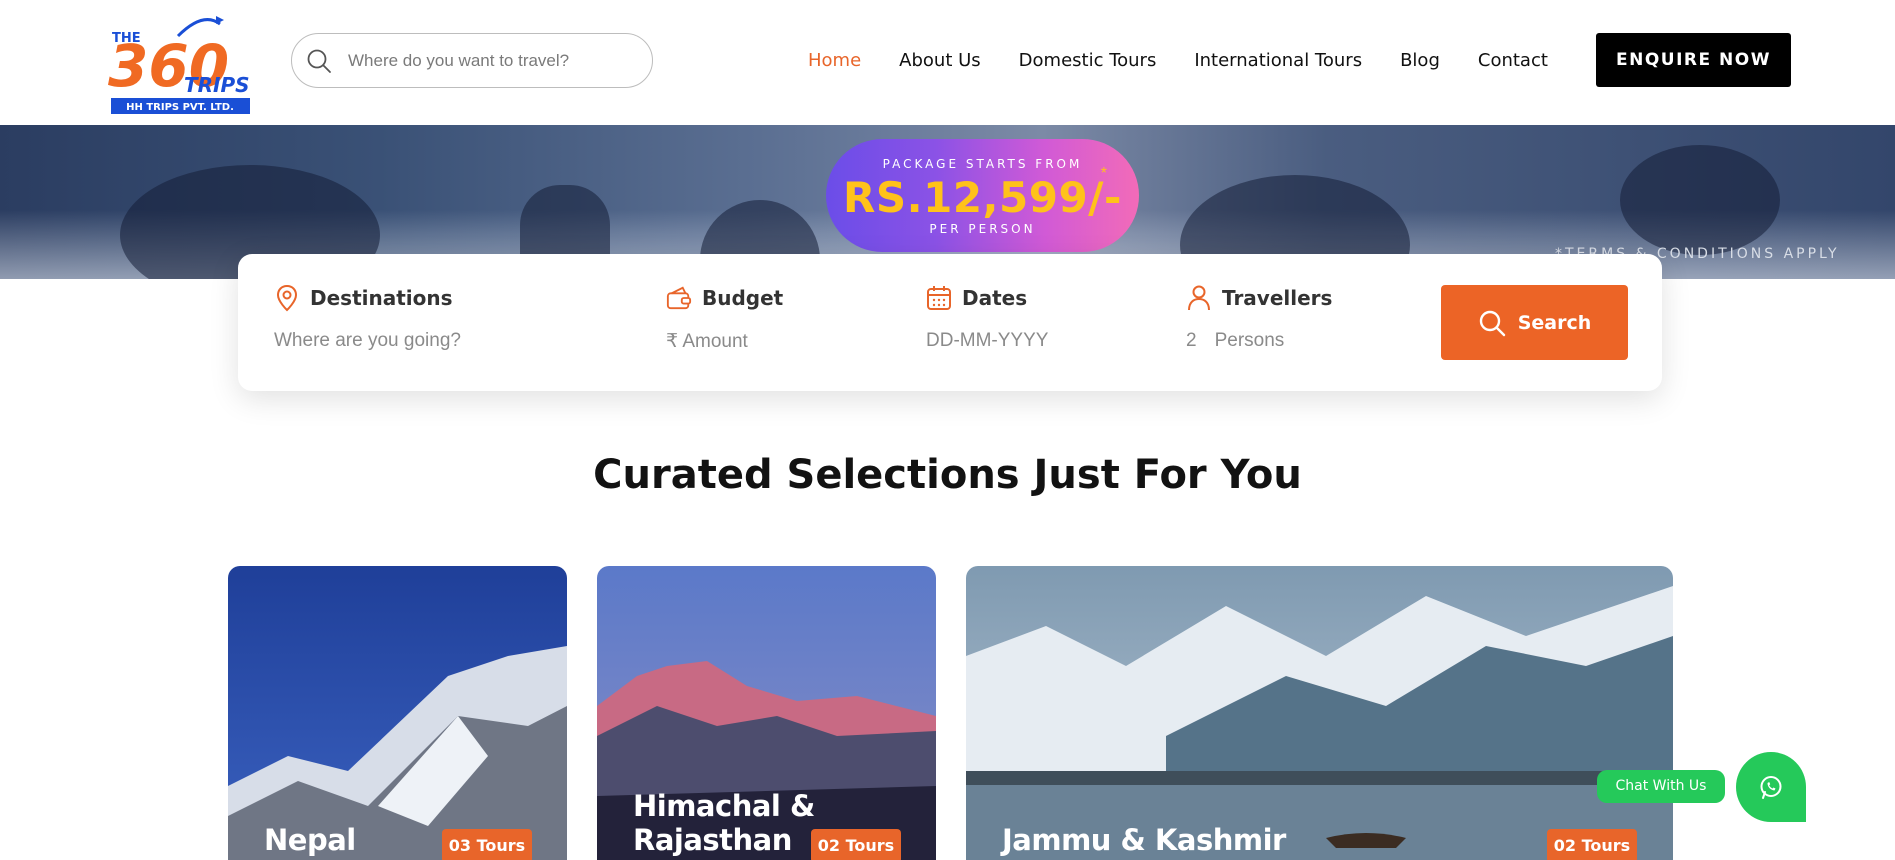 This screenshot has height=860, width=1895. I want to click on travellers-count: 2, so click(1191, 340).